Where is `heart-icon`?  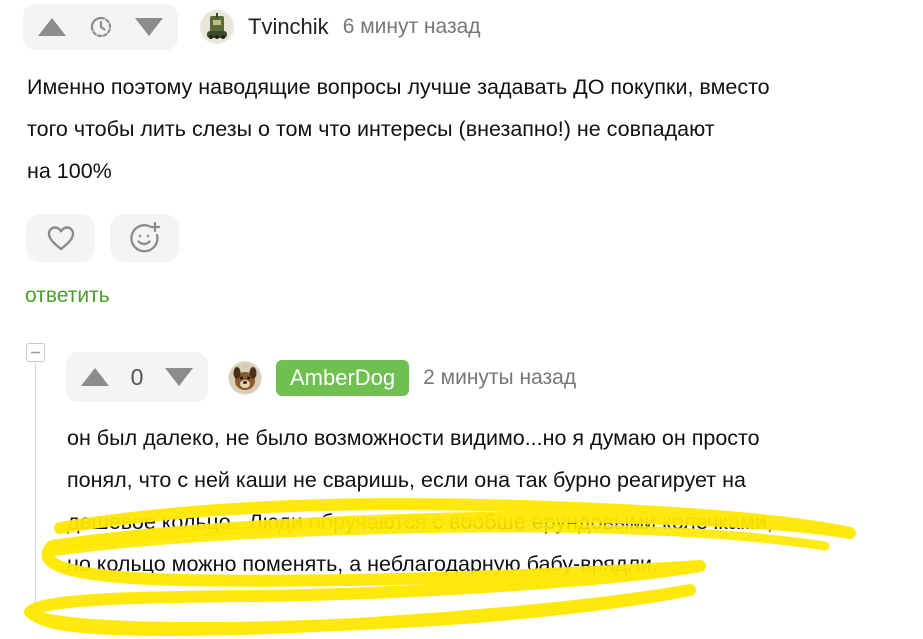 heart-icon is located at coordinates (60, 238).